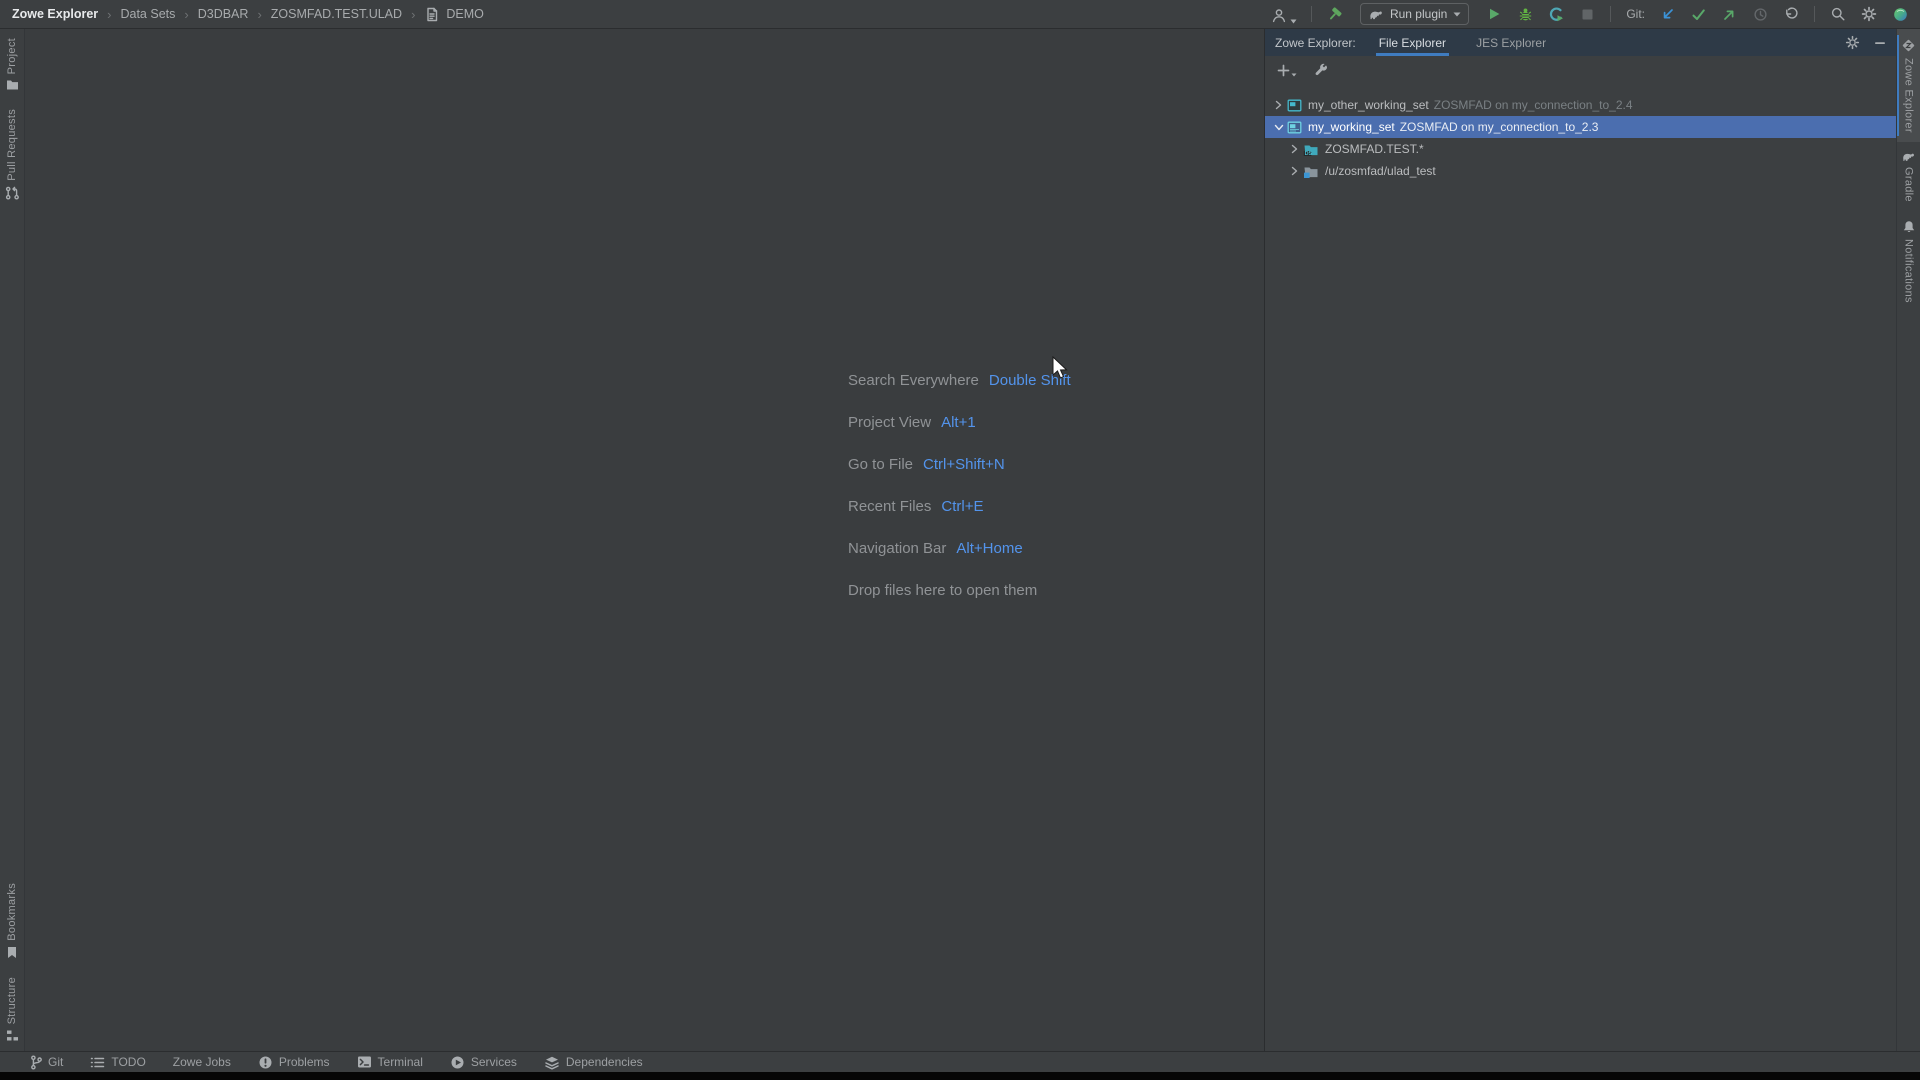 The height and width of the screenshot is (1080, 1920). What do you see at coordinates (147, 14) in the screenshot?
I see `breadcrumb-data-sets: Data Sets` at bounding box center [147, 14].